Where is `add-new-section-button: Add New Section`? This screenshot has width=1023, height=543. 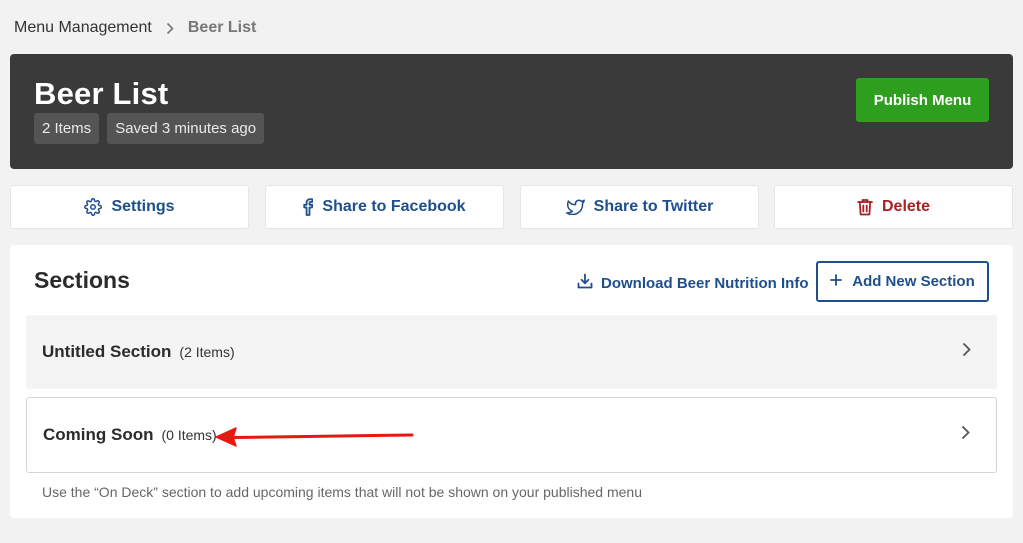
add-new-section-button: Add New Section is located at coordinates (902, 281).